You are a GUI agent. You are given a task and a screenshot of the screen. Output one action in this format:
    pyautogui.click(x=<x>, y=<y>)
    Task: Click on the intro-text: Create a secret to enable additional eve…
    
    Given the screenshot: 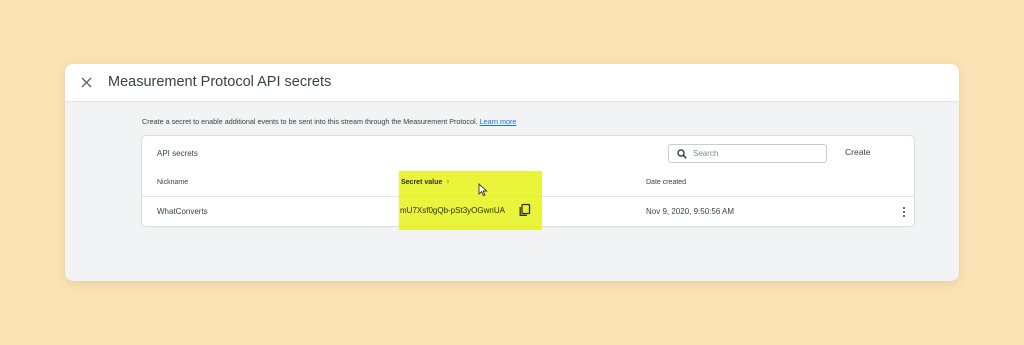 What is the action you would take?
    pyautogui.click(x=310, y=121)
    